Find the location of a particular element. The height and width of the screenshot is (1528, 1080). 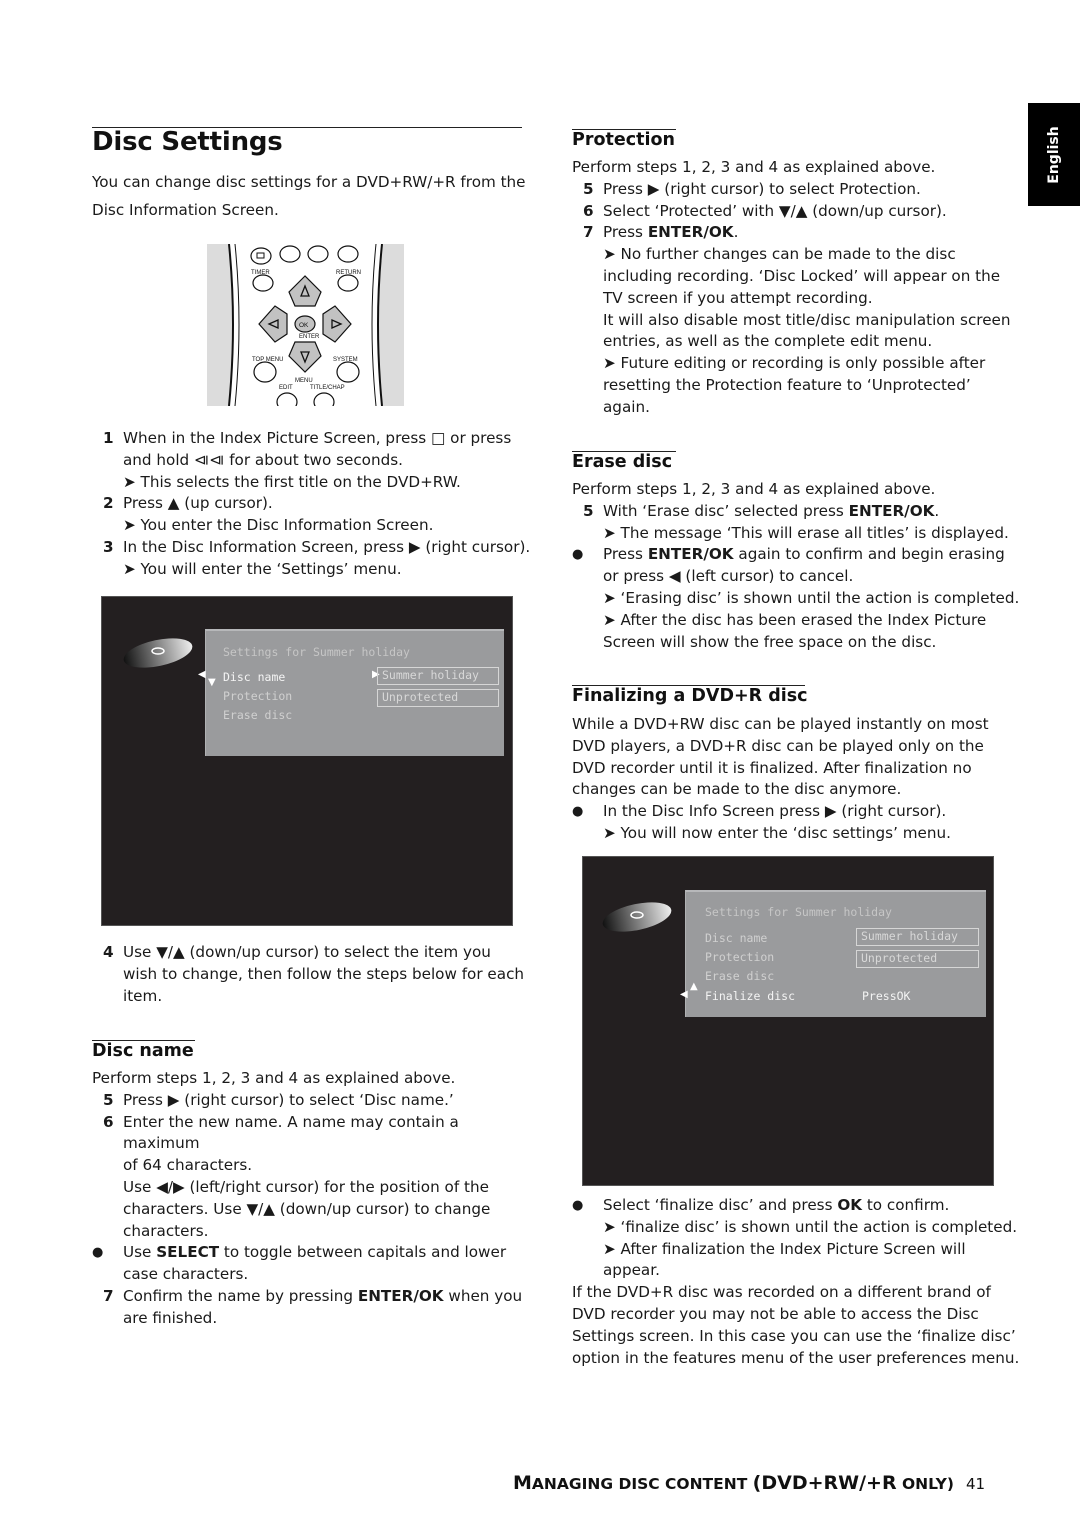

bullet-bold: ENTER/OK is located at coordinates (690, 554).